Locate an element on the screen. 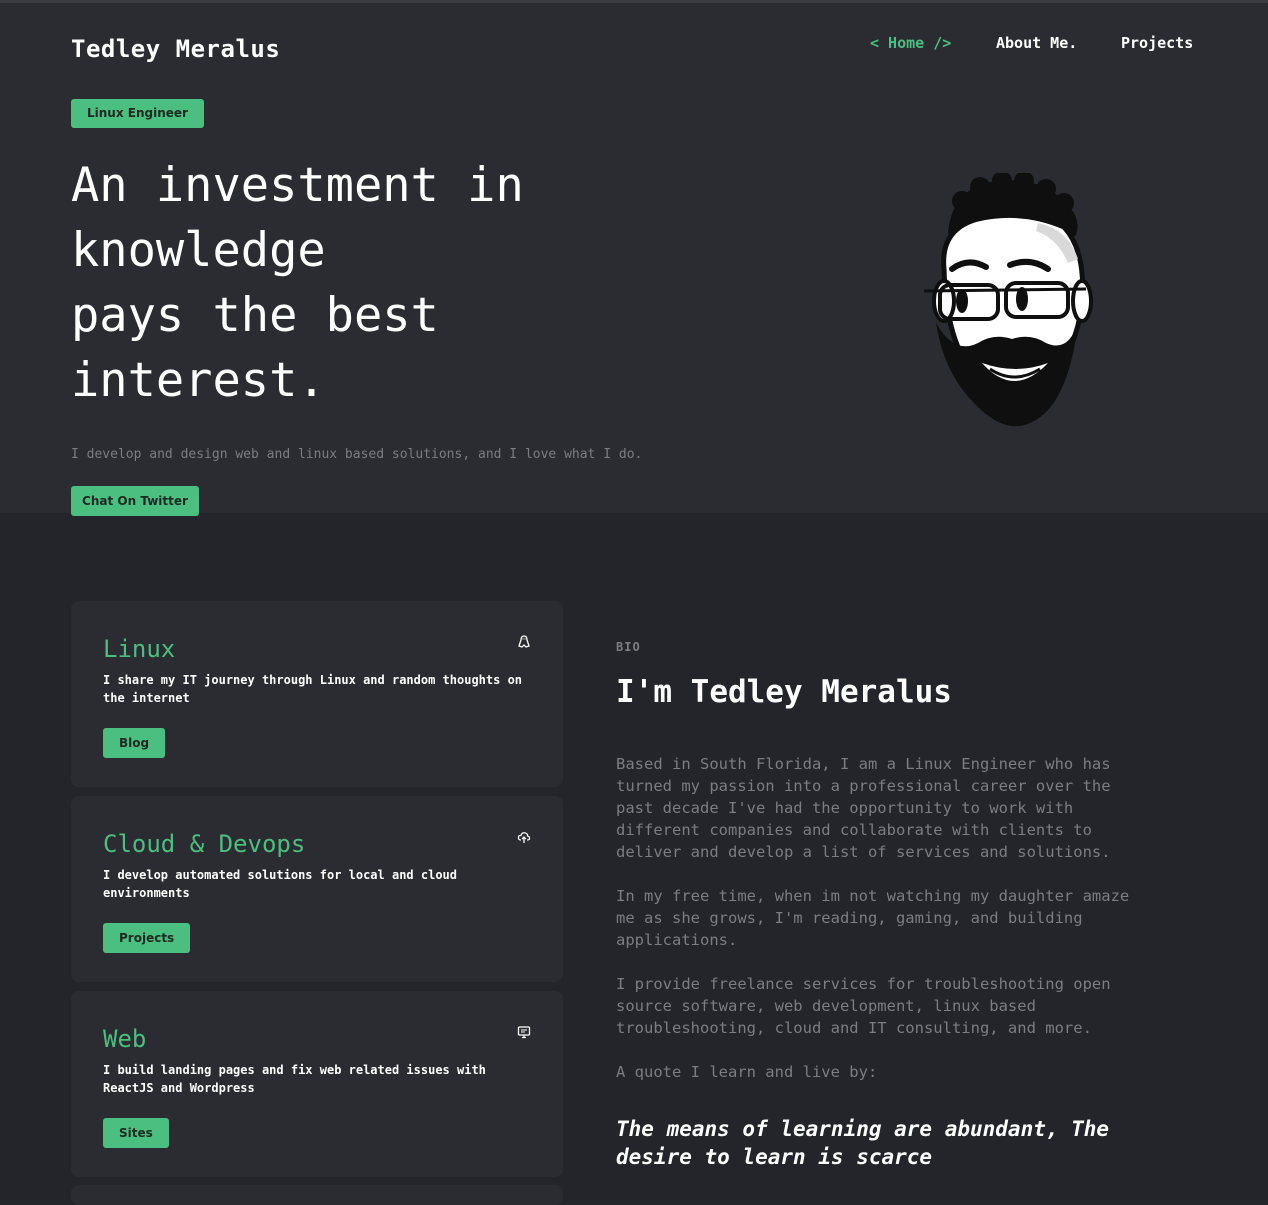 The height and width of the screenshot is (1205, 1268). avatar-illustration is located at coordinates (1008, 300).